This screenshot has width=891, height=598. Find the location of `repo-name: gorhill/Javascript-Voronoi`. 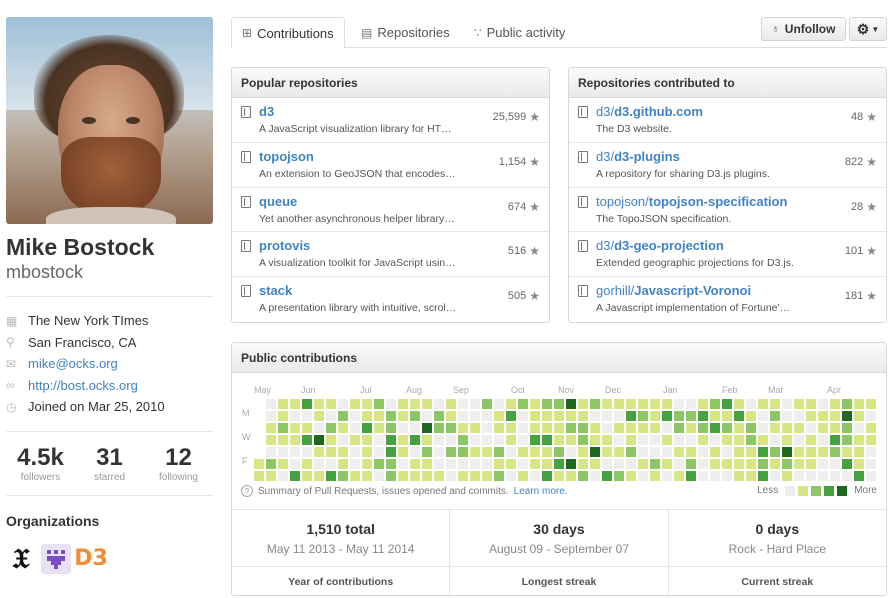

repo-name: gorhill/Javascript-Voronoi is located at coordinates (737, 291).